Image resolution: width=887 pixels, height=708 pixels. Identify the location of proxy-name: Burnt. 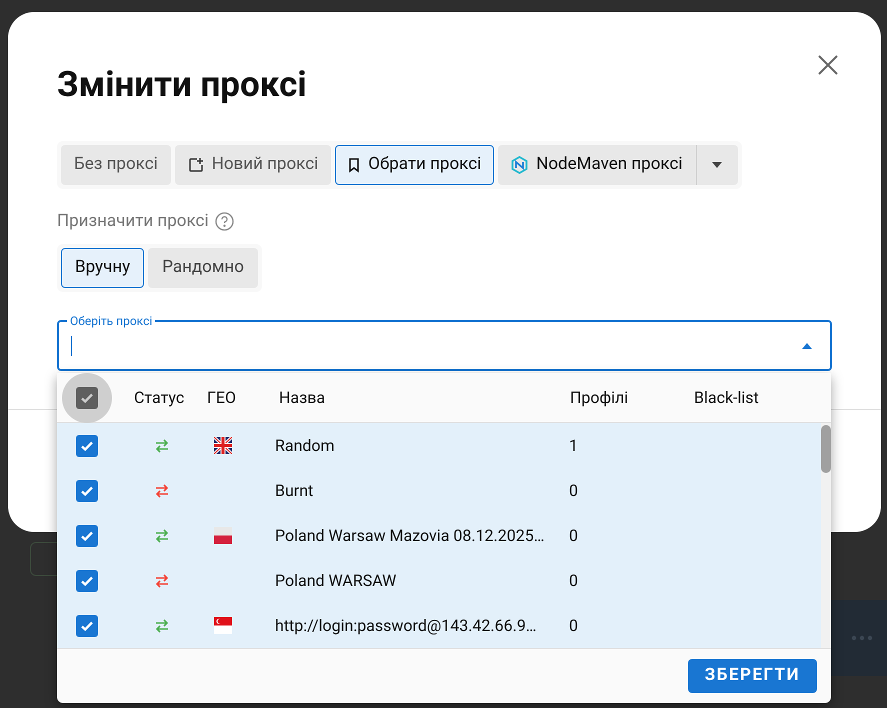
(294, 491).